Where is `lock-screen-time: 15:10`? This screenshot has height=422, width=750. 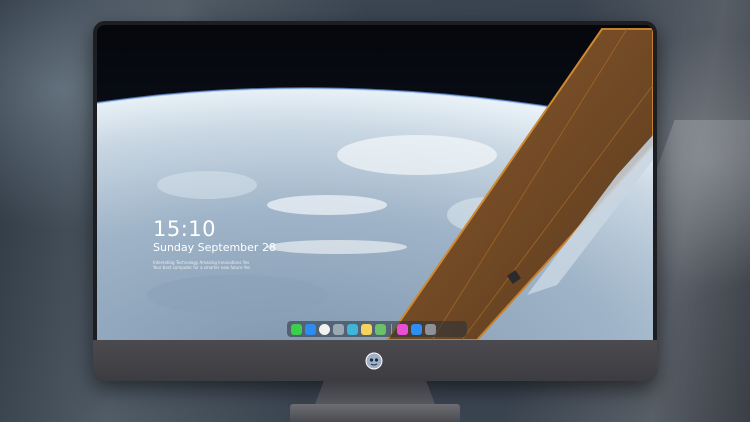
lock-screen-time: 15:10 is located at coordinates (185, 229).